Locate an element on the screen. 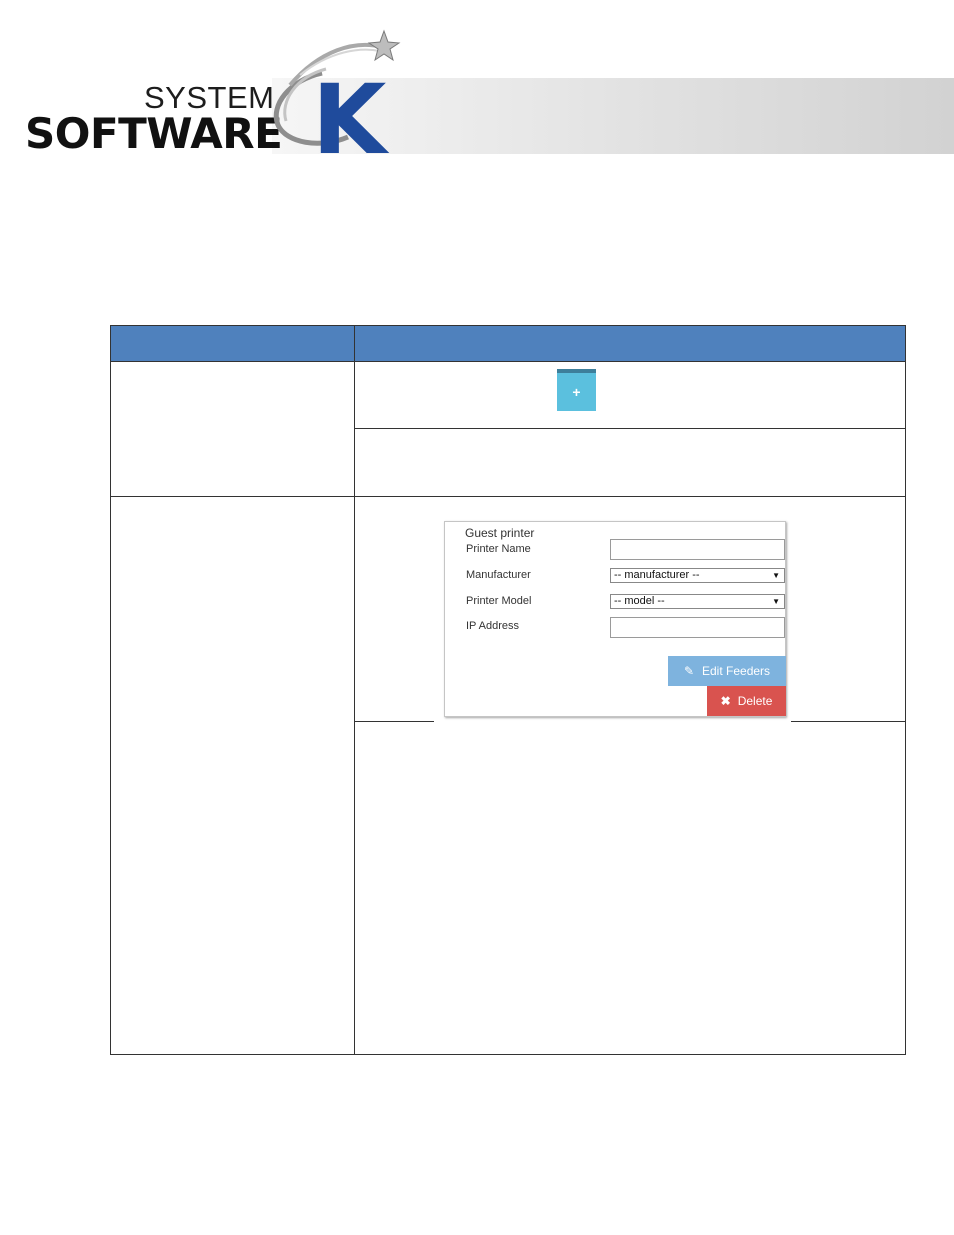  manufacturer-select: -- manufacturer -- ▼ is located at coordinates (697, 575).